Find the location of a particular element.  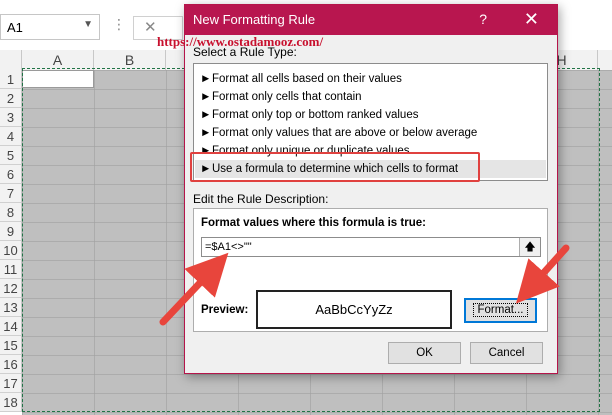

help-icon: ? is located at coordinates (483, 19).